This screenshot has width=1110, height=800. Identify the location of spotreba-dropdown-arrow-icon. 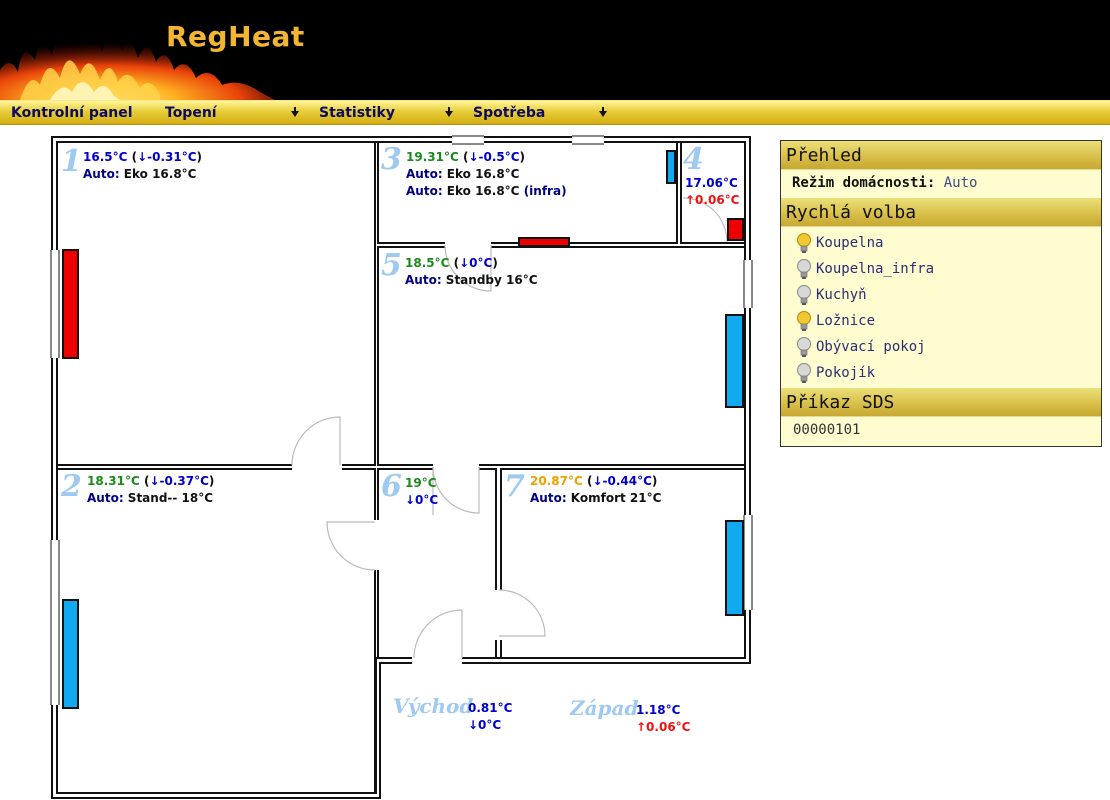
(603, 112).